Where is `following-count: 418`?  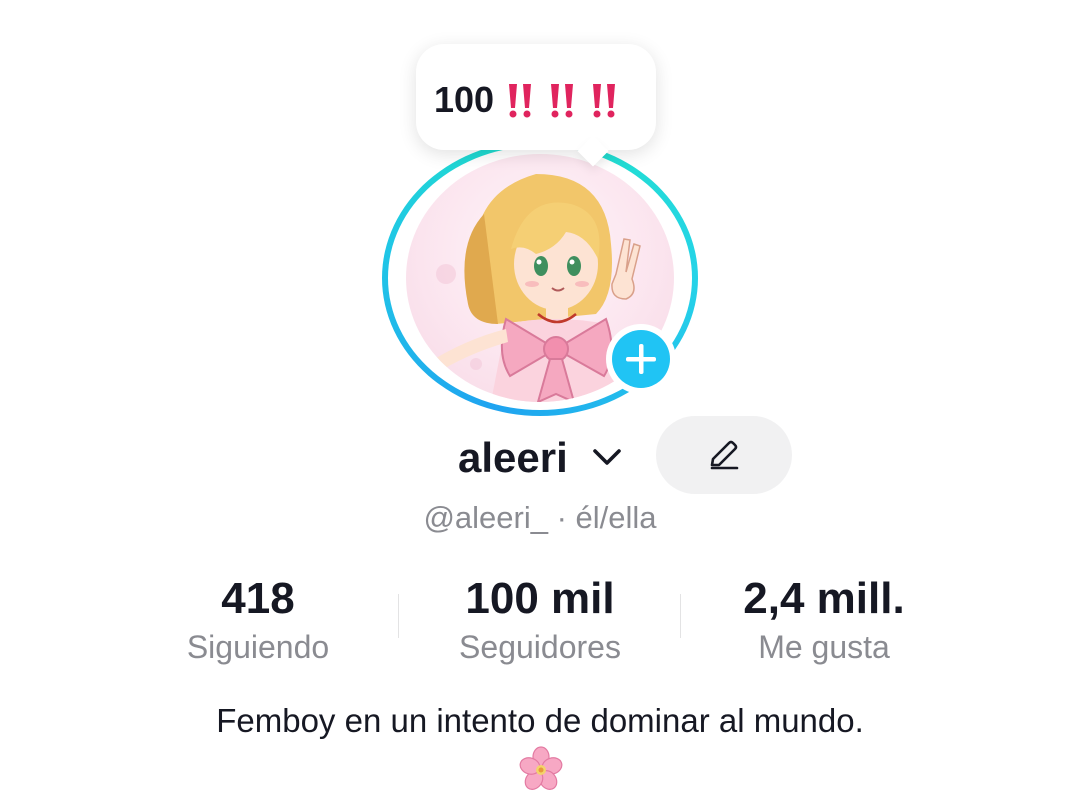
following-count: 418 is located at coordinates (258, 598).